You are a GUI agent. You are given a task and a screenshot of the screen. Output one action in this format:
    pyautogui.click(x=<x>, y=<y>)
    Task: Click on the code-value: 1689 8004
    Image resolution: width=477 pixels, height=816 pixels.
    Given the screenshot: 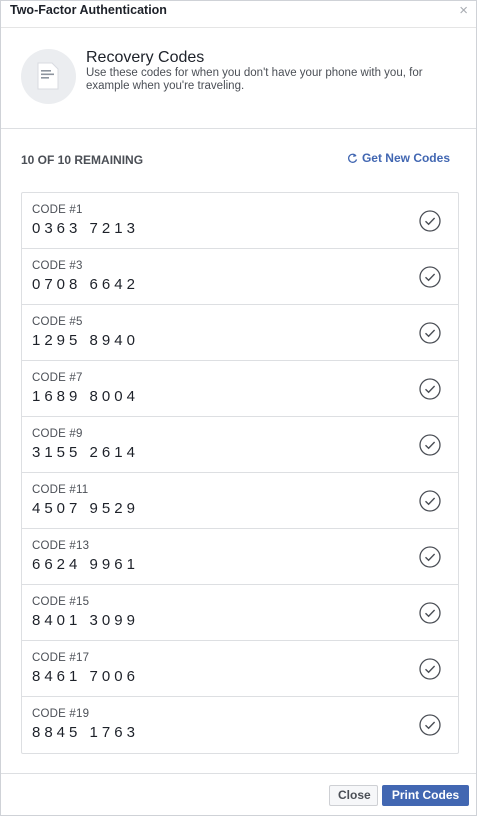 What is the action you would take?
    pyautogui.click(x=85, y=396)
    